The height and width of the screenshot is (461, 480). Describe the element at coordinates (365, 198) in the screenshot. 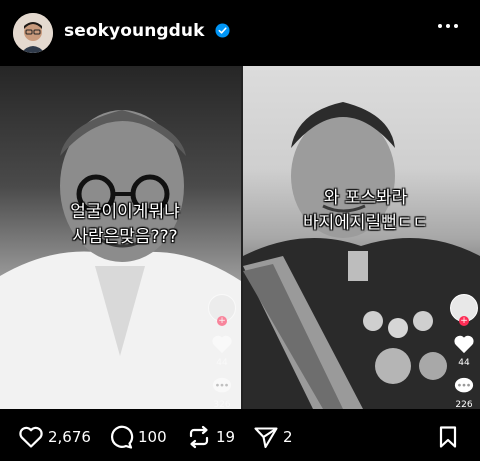

I see `caption-right-line1: 와 포스봐라` at that location.